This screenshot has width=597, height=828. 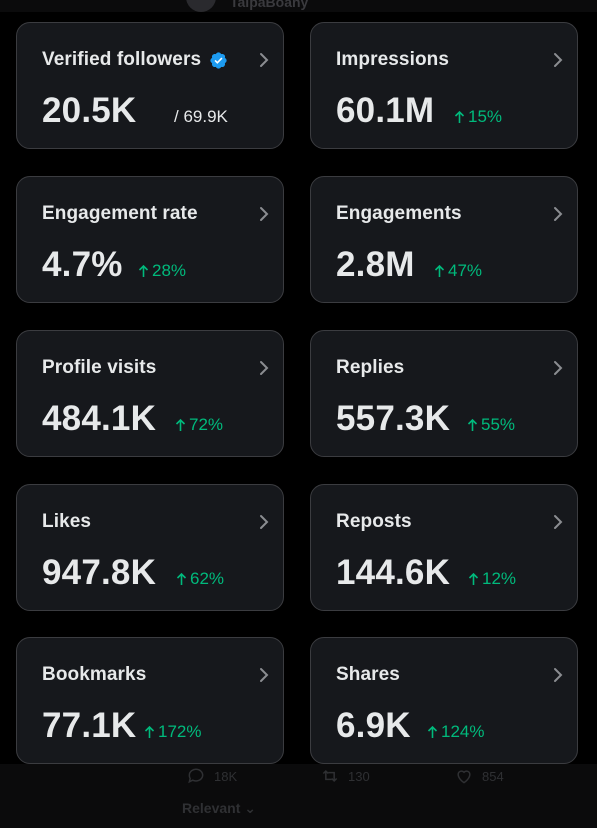 I want to click on trend-value: 55%, so click(x=498, y=424).